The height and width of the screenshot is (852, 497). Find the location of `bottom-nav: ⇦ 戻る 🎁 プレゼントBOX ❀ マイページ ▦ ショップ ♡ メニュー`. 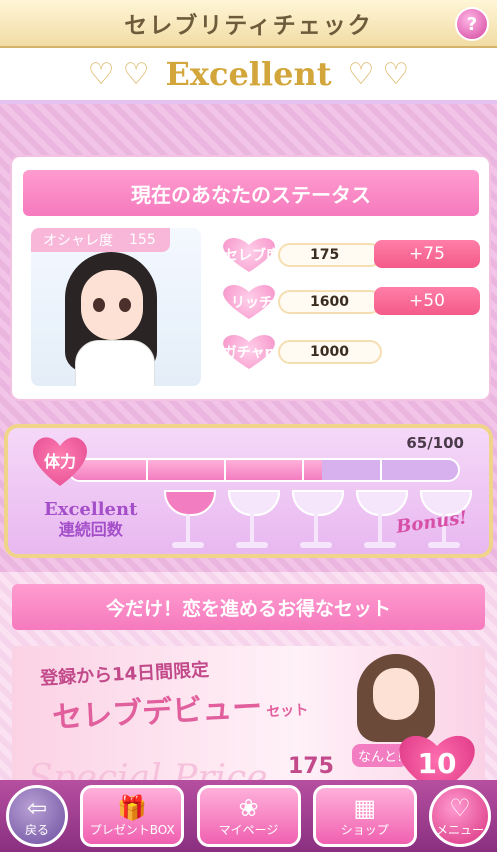

bottom-nav: ⇦ 戻る 🎁 プレゼントBOX ❀ マイページ ▦ ショップ ♡ メニュー is located at coordinates (248, 816).